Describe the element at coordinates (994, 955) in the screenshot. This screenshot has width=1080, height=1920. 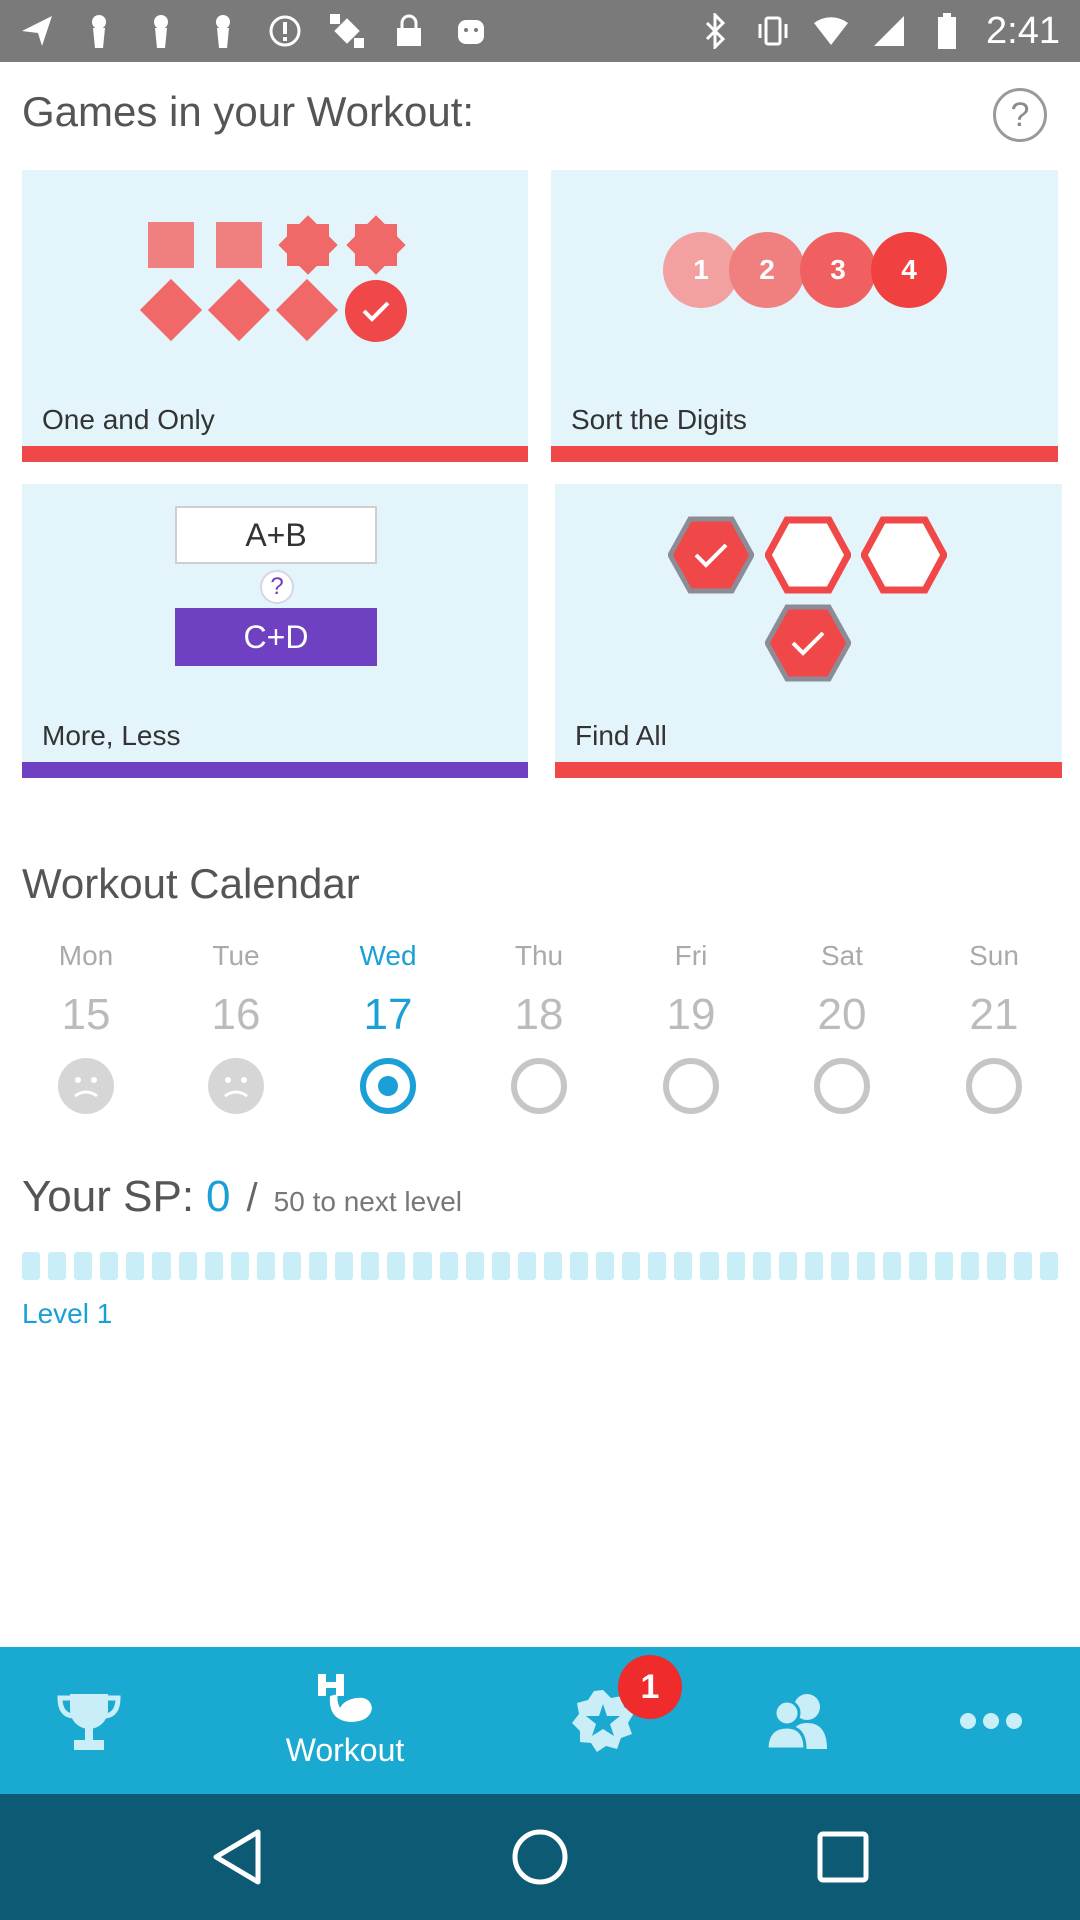
I see `day-name: Sun` at that location.